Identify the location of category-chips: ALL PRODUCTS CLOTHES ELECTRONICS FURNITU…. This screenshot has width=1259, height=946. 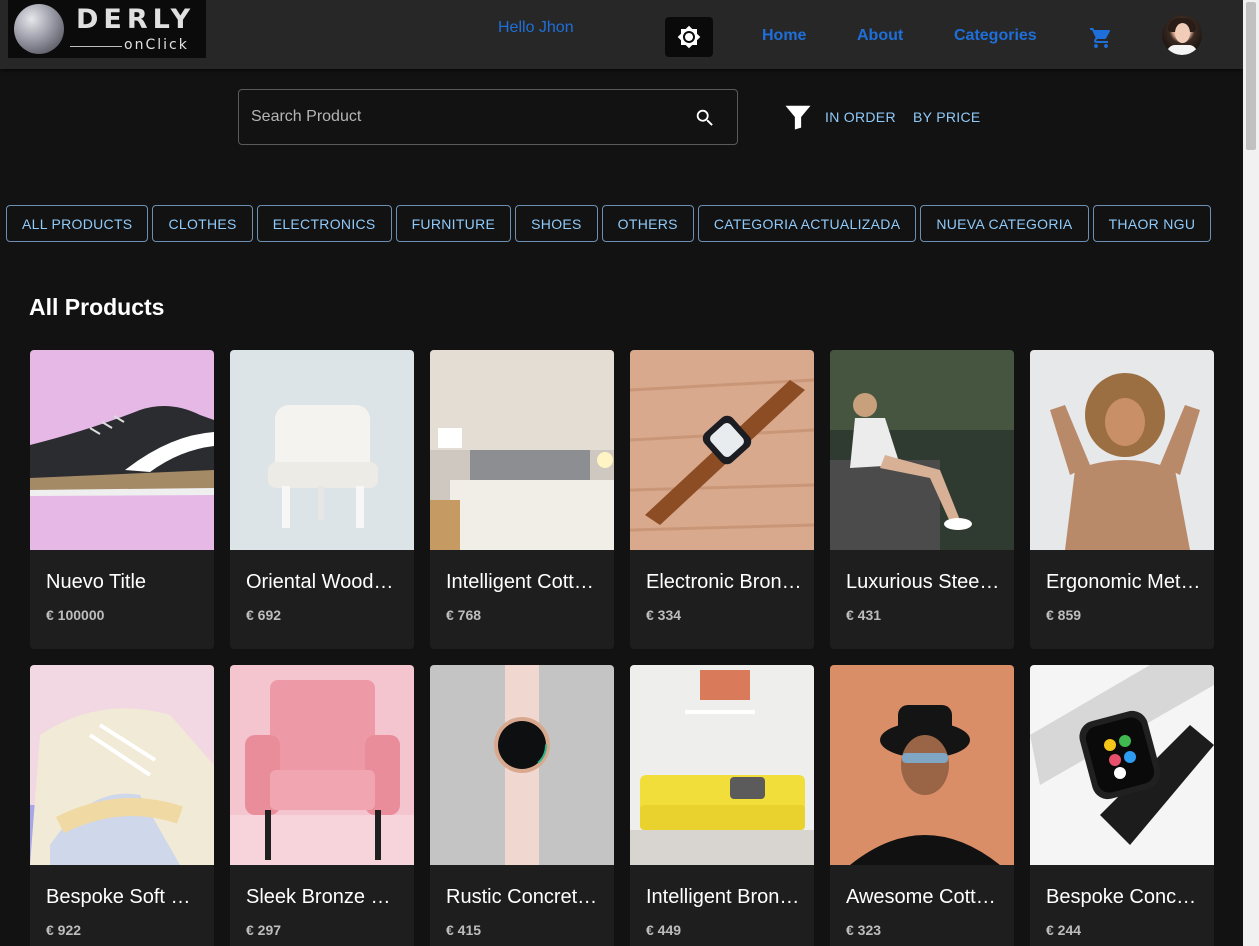
(609, 223).